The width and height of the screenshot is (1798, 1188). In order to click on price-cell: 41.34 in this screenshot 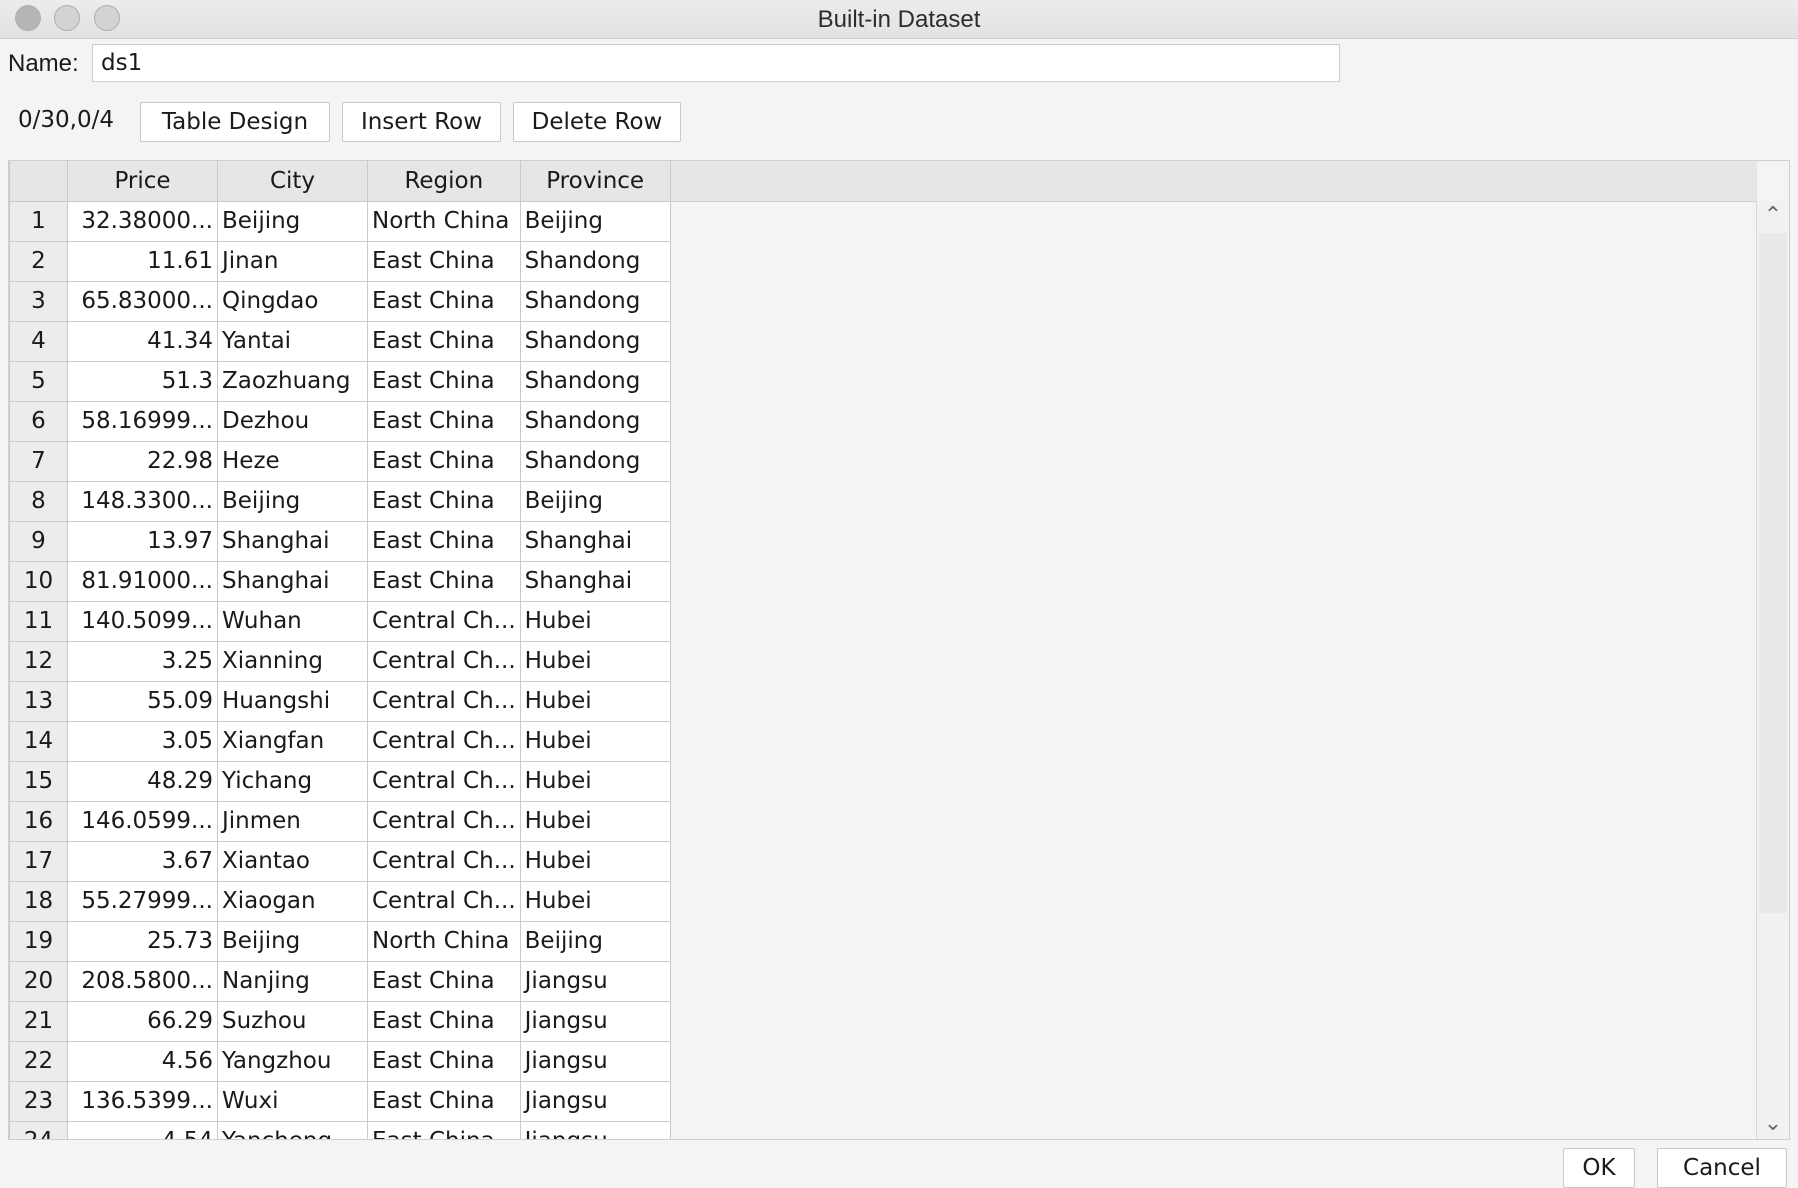, I will do `click(142, 341)`.